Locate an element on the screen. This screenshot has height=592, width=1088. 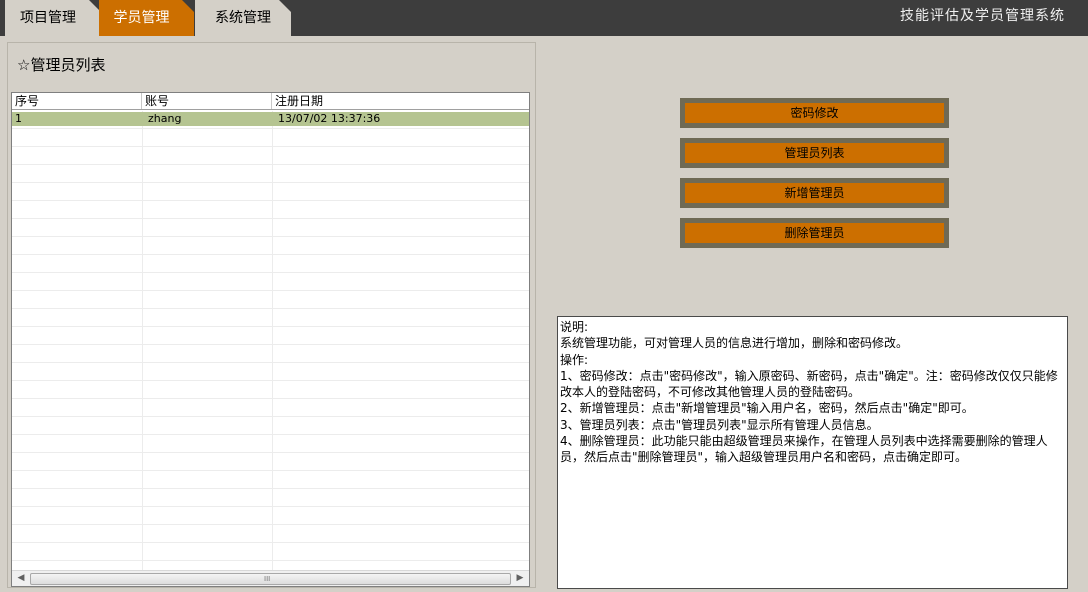
change-password-button: 密码修改 is located at coordinates (814, 113).